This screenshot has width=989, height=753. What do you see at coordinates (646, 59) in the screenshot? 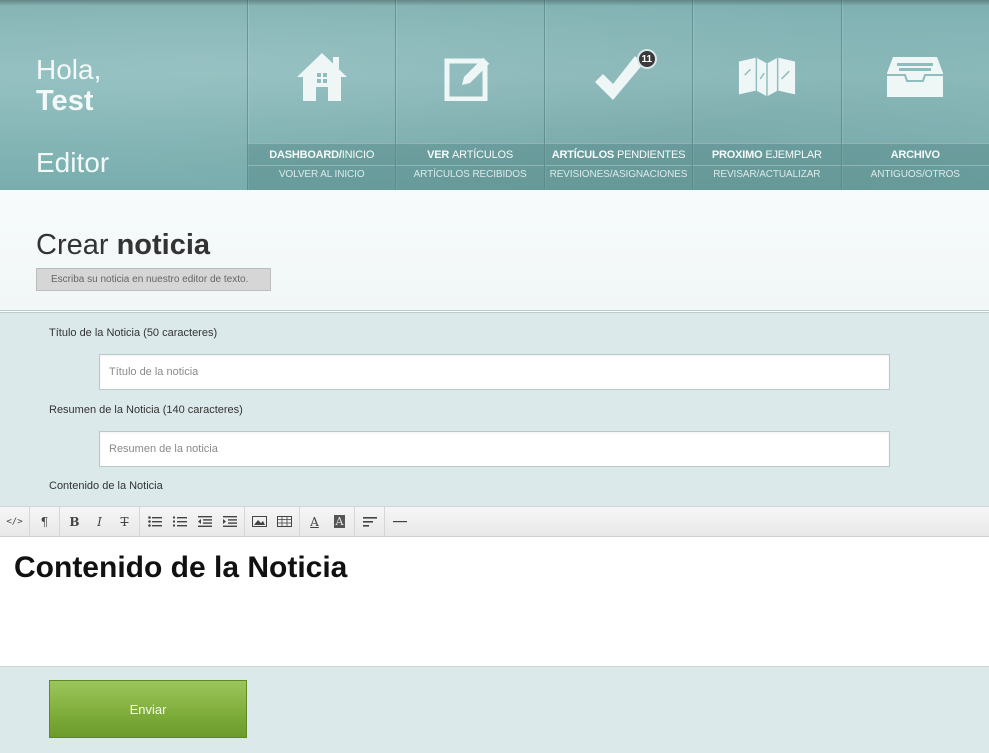
I see `pending-count-badge: 11` at bounding box center [646, 59].